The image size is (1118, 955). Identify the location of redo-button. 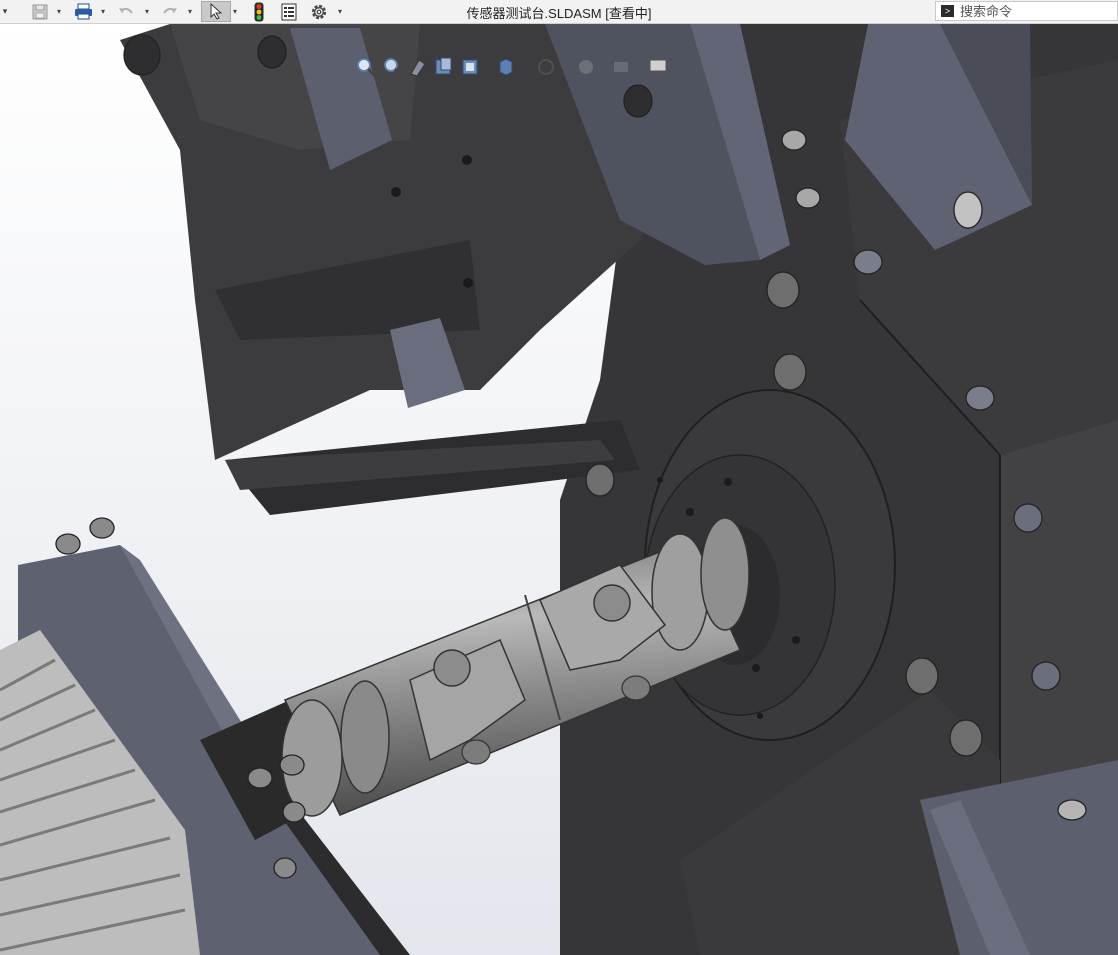
(170, 11).